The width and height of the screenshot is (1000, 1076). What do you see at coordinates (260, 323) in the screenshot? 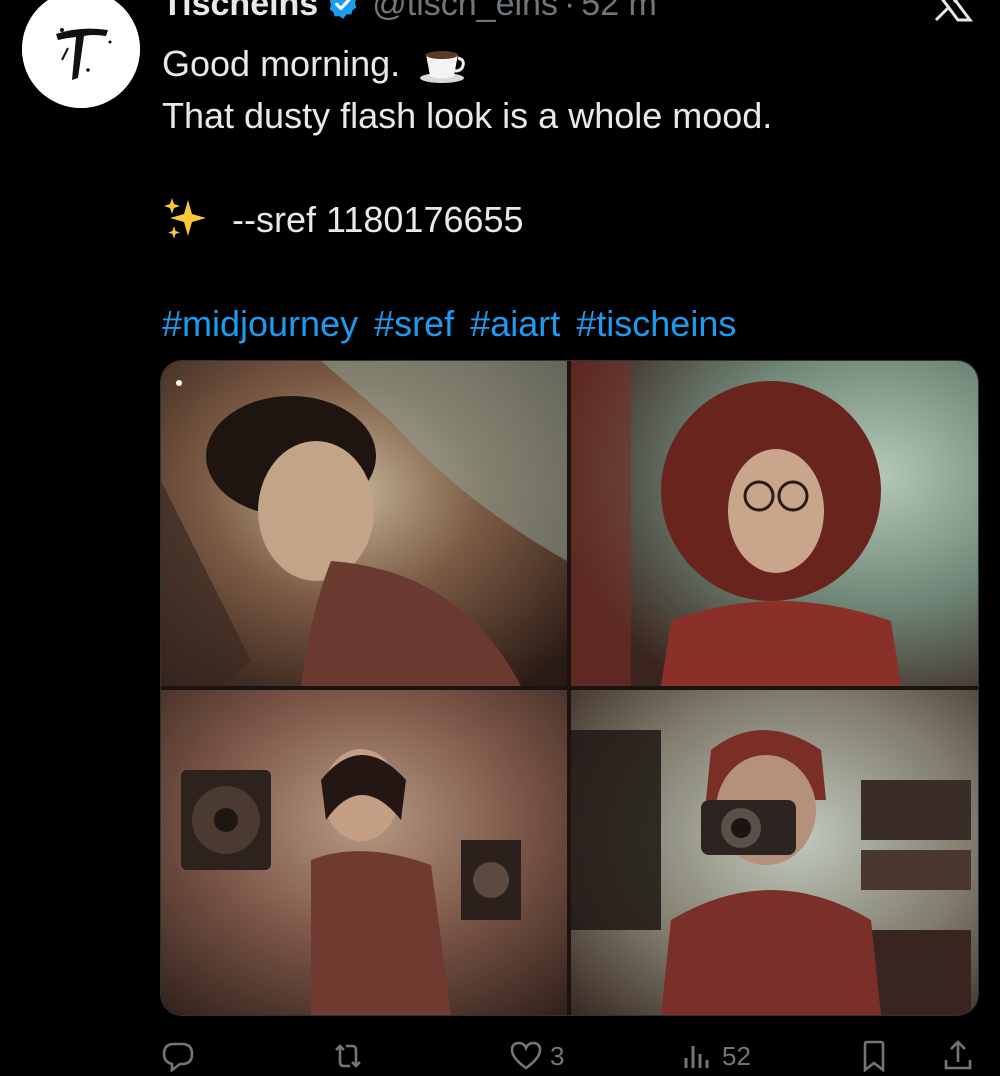
I see `hashtag-midjourney: #midjourney` at bounding box center [260, 323].